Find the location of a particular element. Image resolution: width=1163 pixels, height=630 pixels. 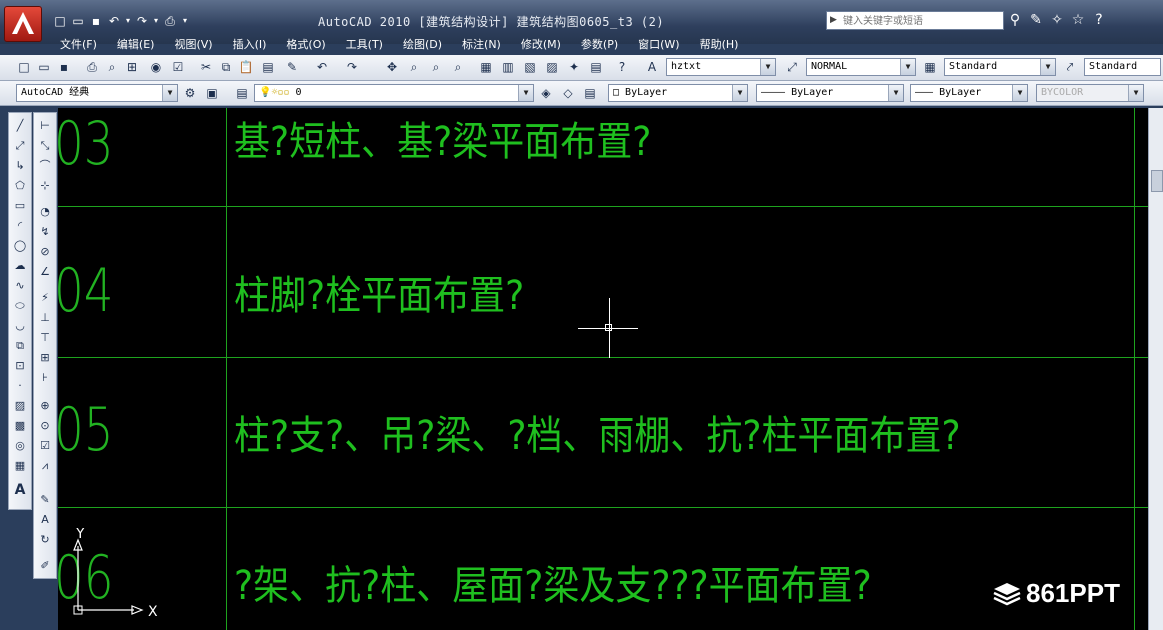

redo-icon: ↷ is located at coordinates (352, 67).